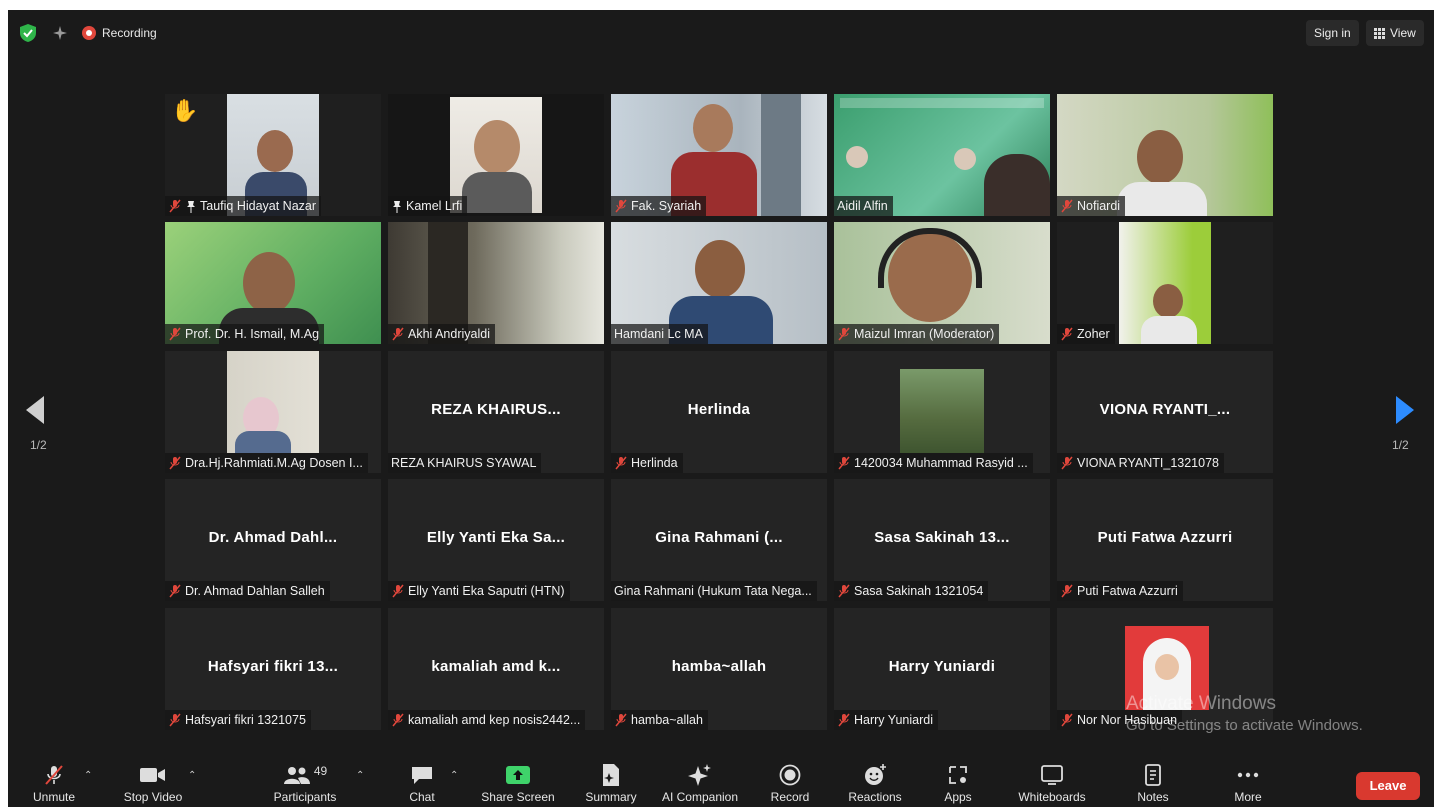  What do you see at coordinates (434, 206) in the screenshot?
I see `participant-name: Kamel Lrfi` at bounding box center [434, 206].